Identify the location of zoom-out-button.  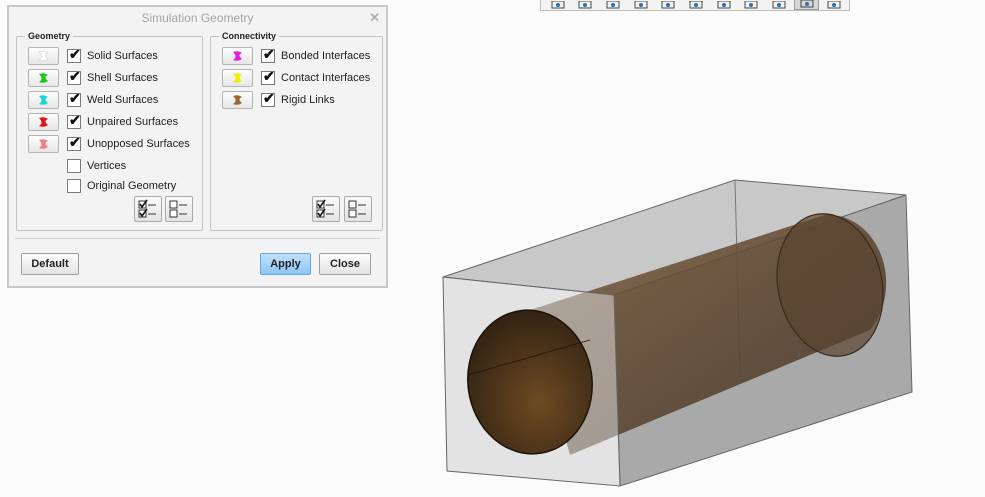
(613, 5).